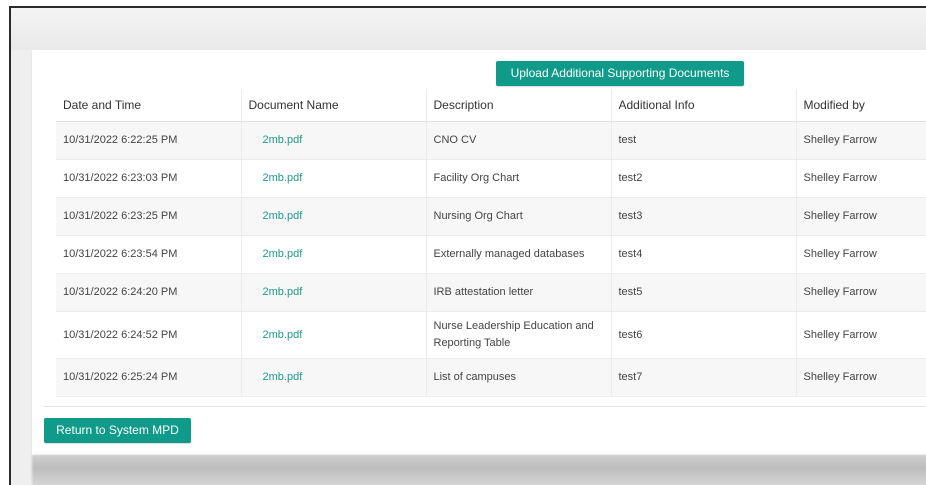 This screenshot has height=485, width=926. What do you see at coordinates (703, 254) in the screenshot?
I see `cell-info: test4` at bounding box center [703, 254].